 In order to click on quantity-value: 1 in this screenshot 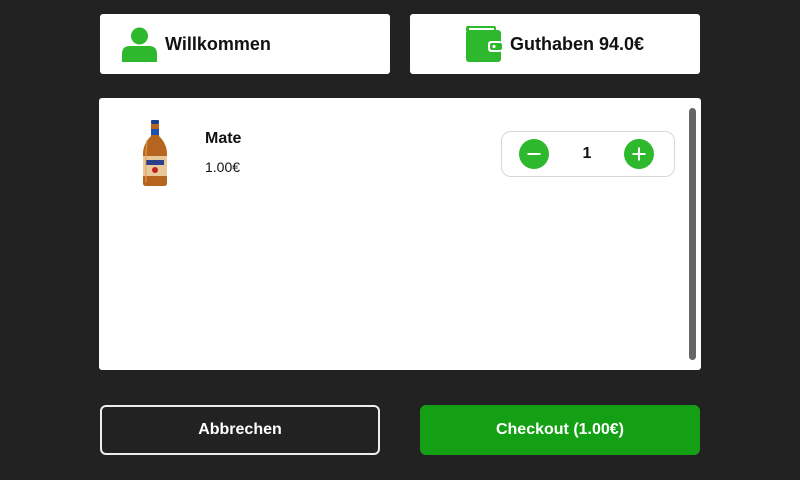, I will do `click(587, 153)`.